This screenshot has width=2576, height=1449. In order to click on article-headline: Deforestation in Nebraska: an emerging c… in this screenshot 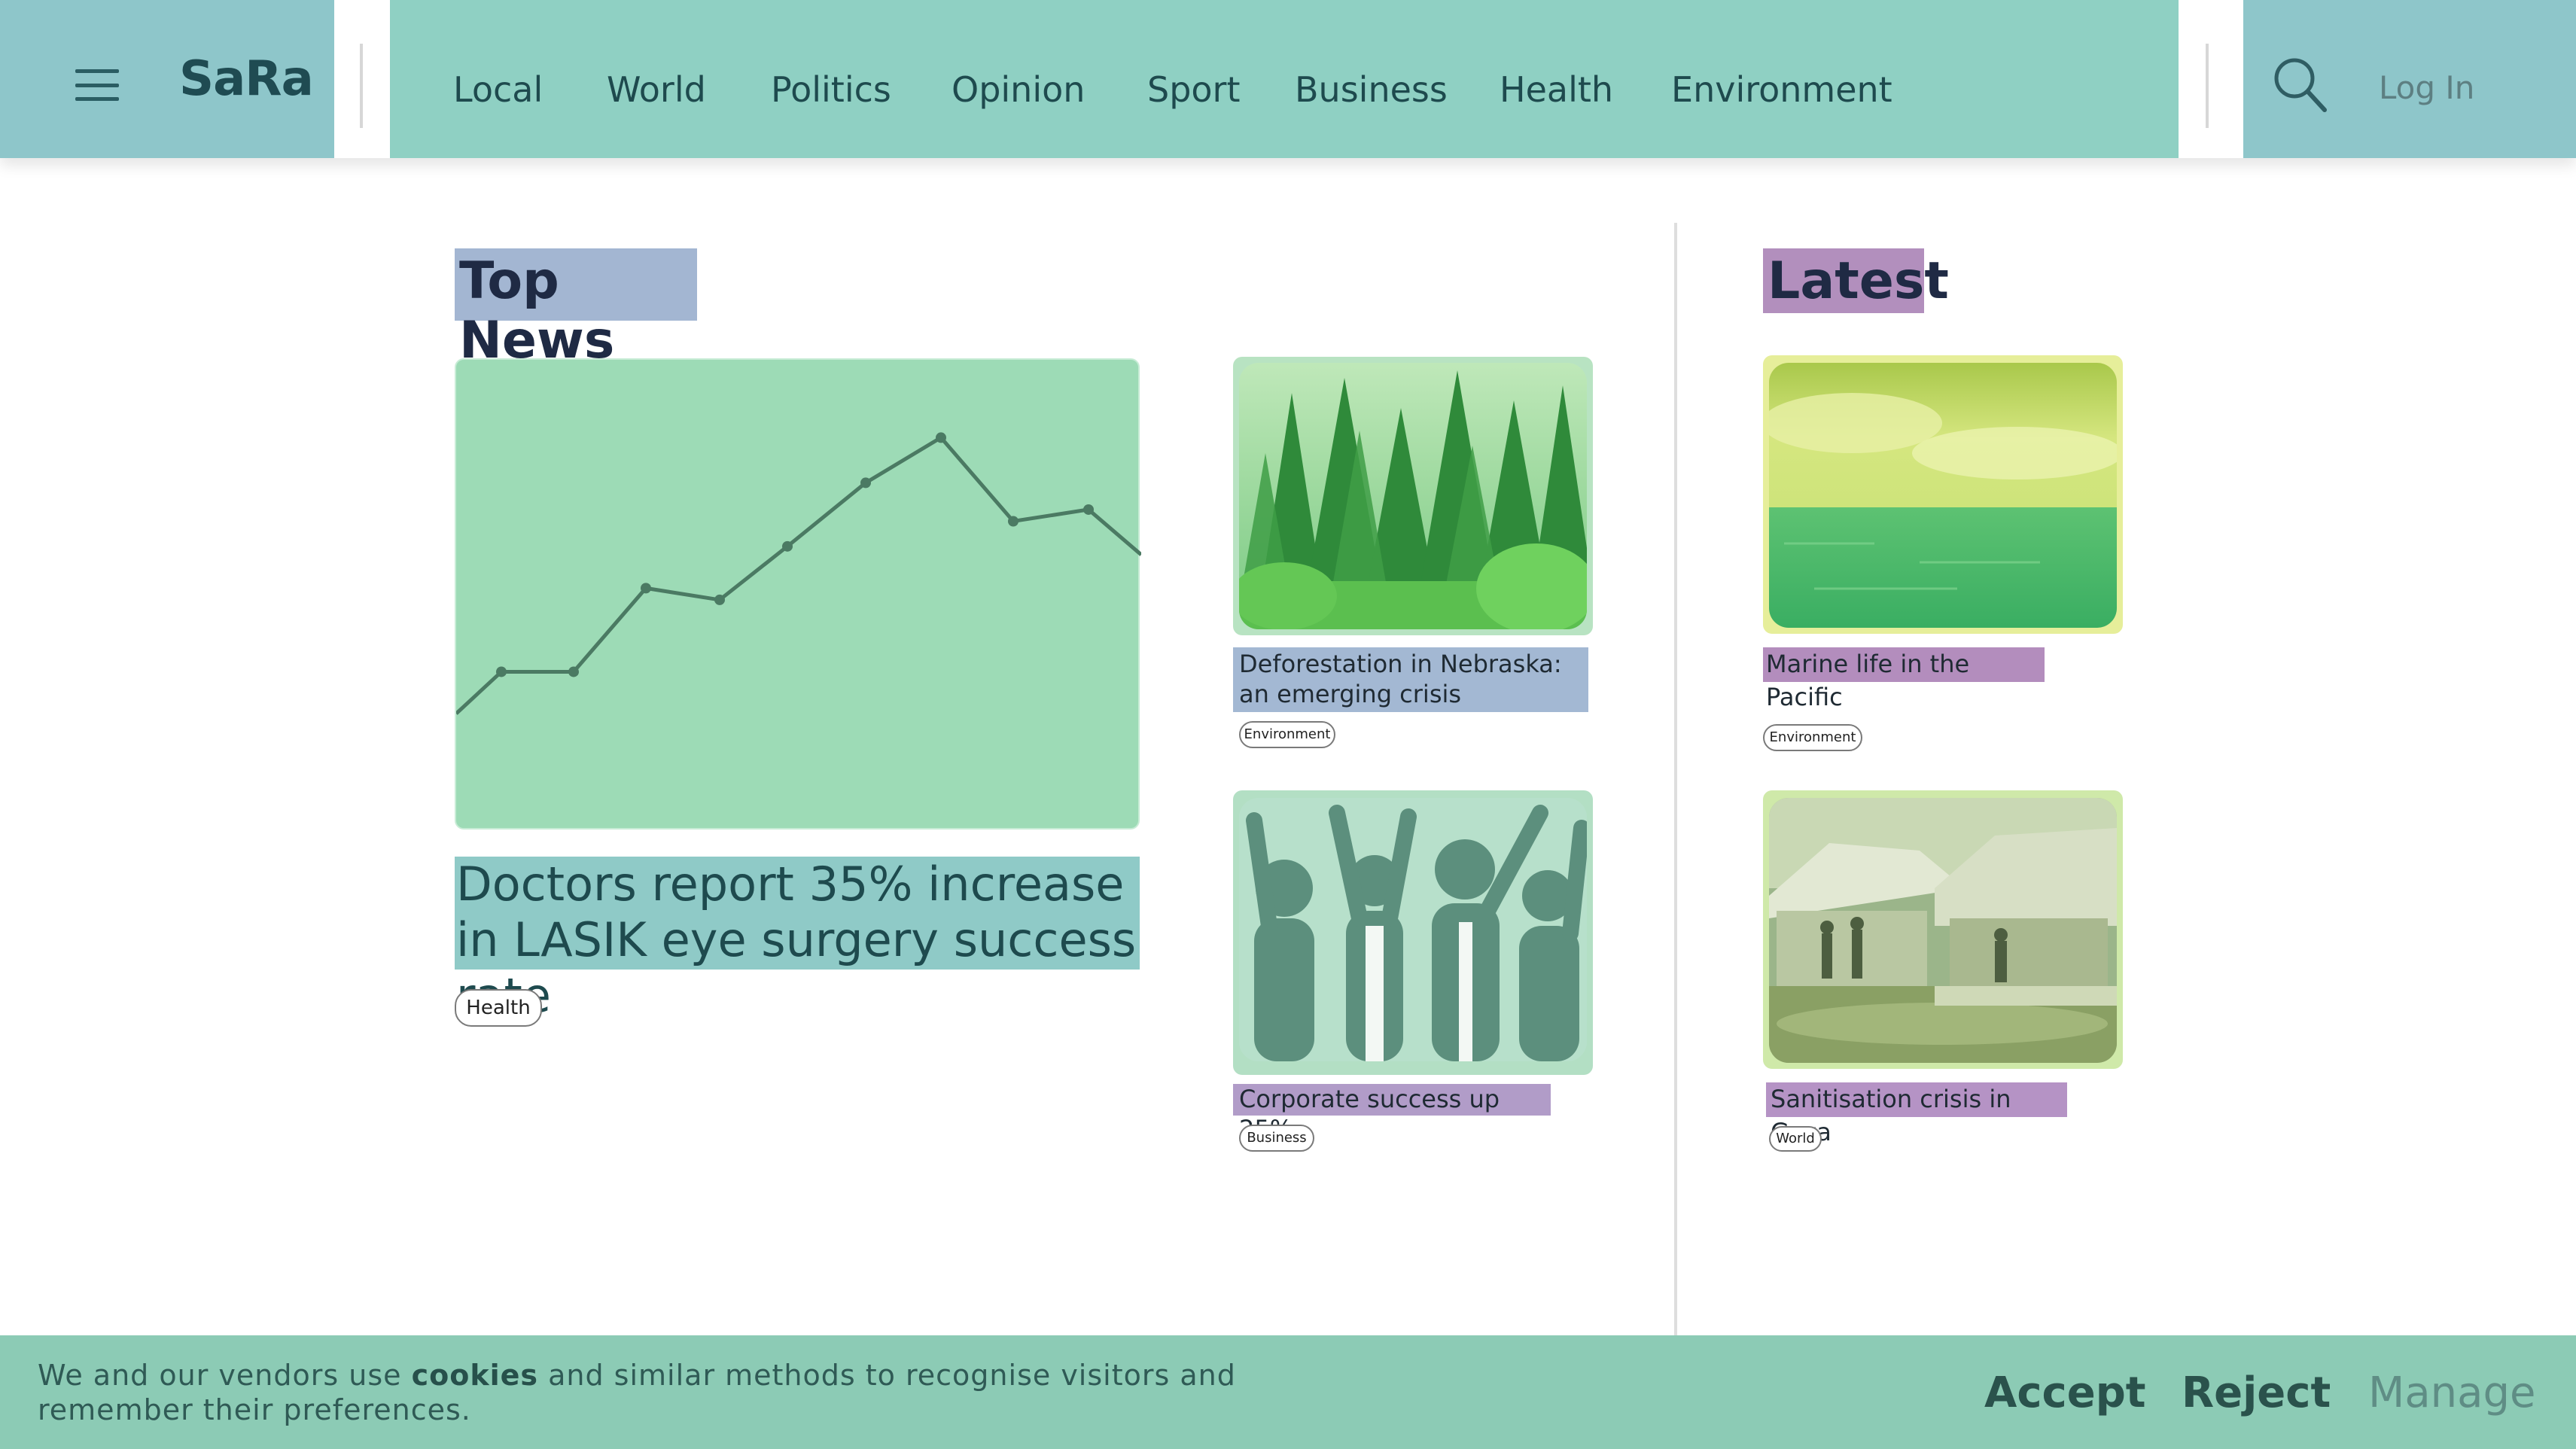, I will do `click(1411, 679)`.